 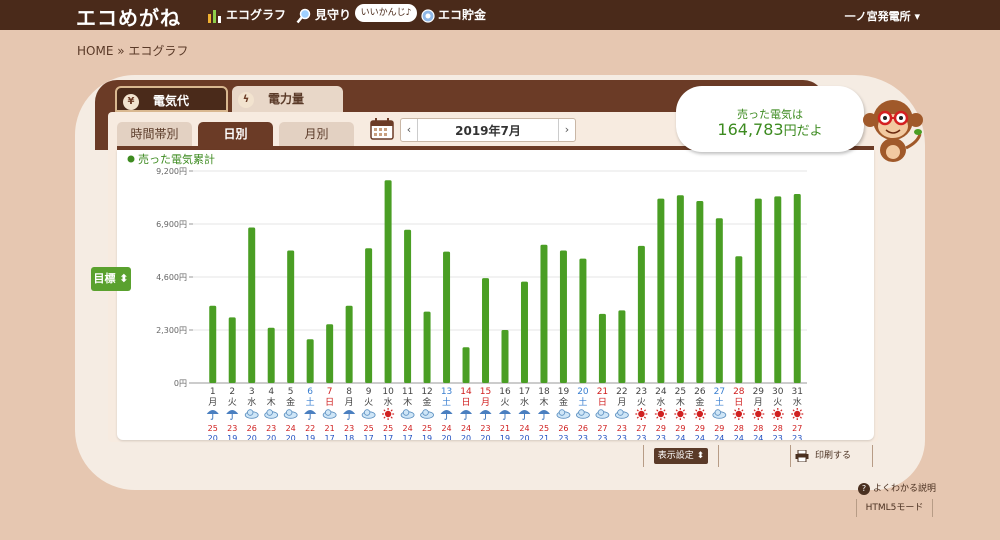 I want to click on x-tick-day: 14, so click(x=466, y=392).